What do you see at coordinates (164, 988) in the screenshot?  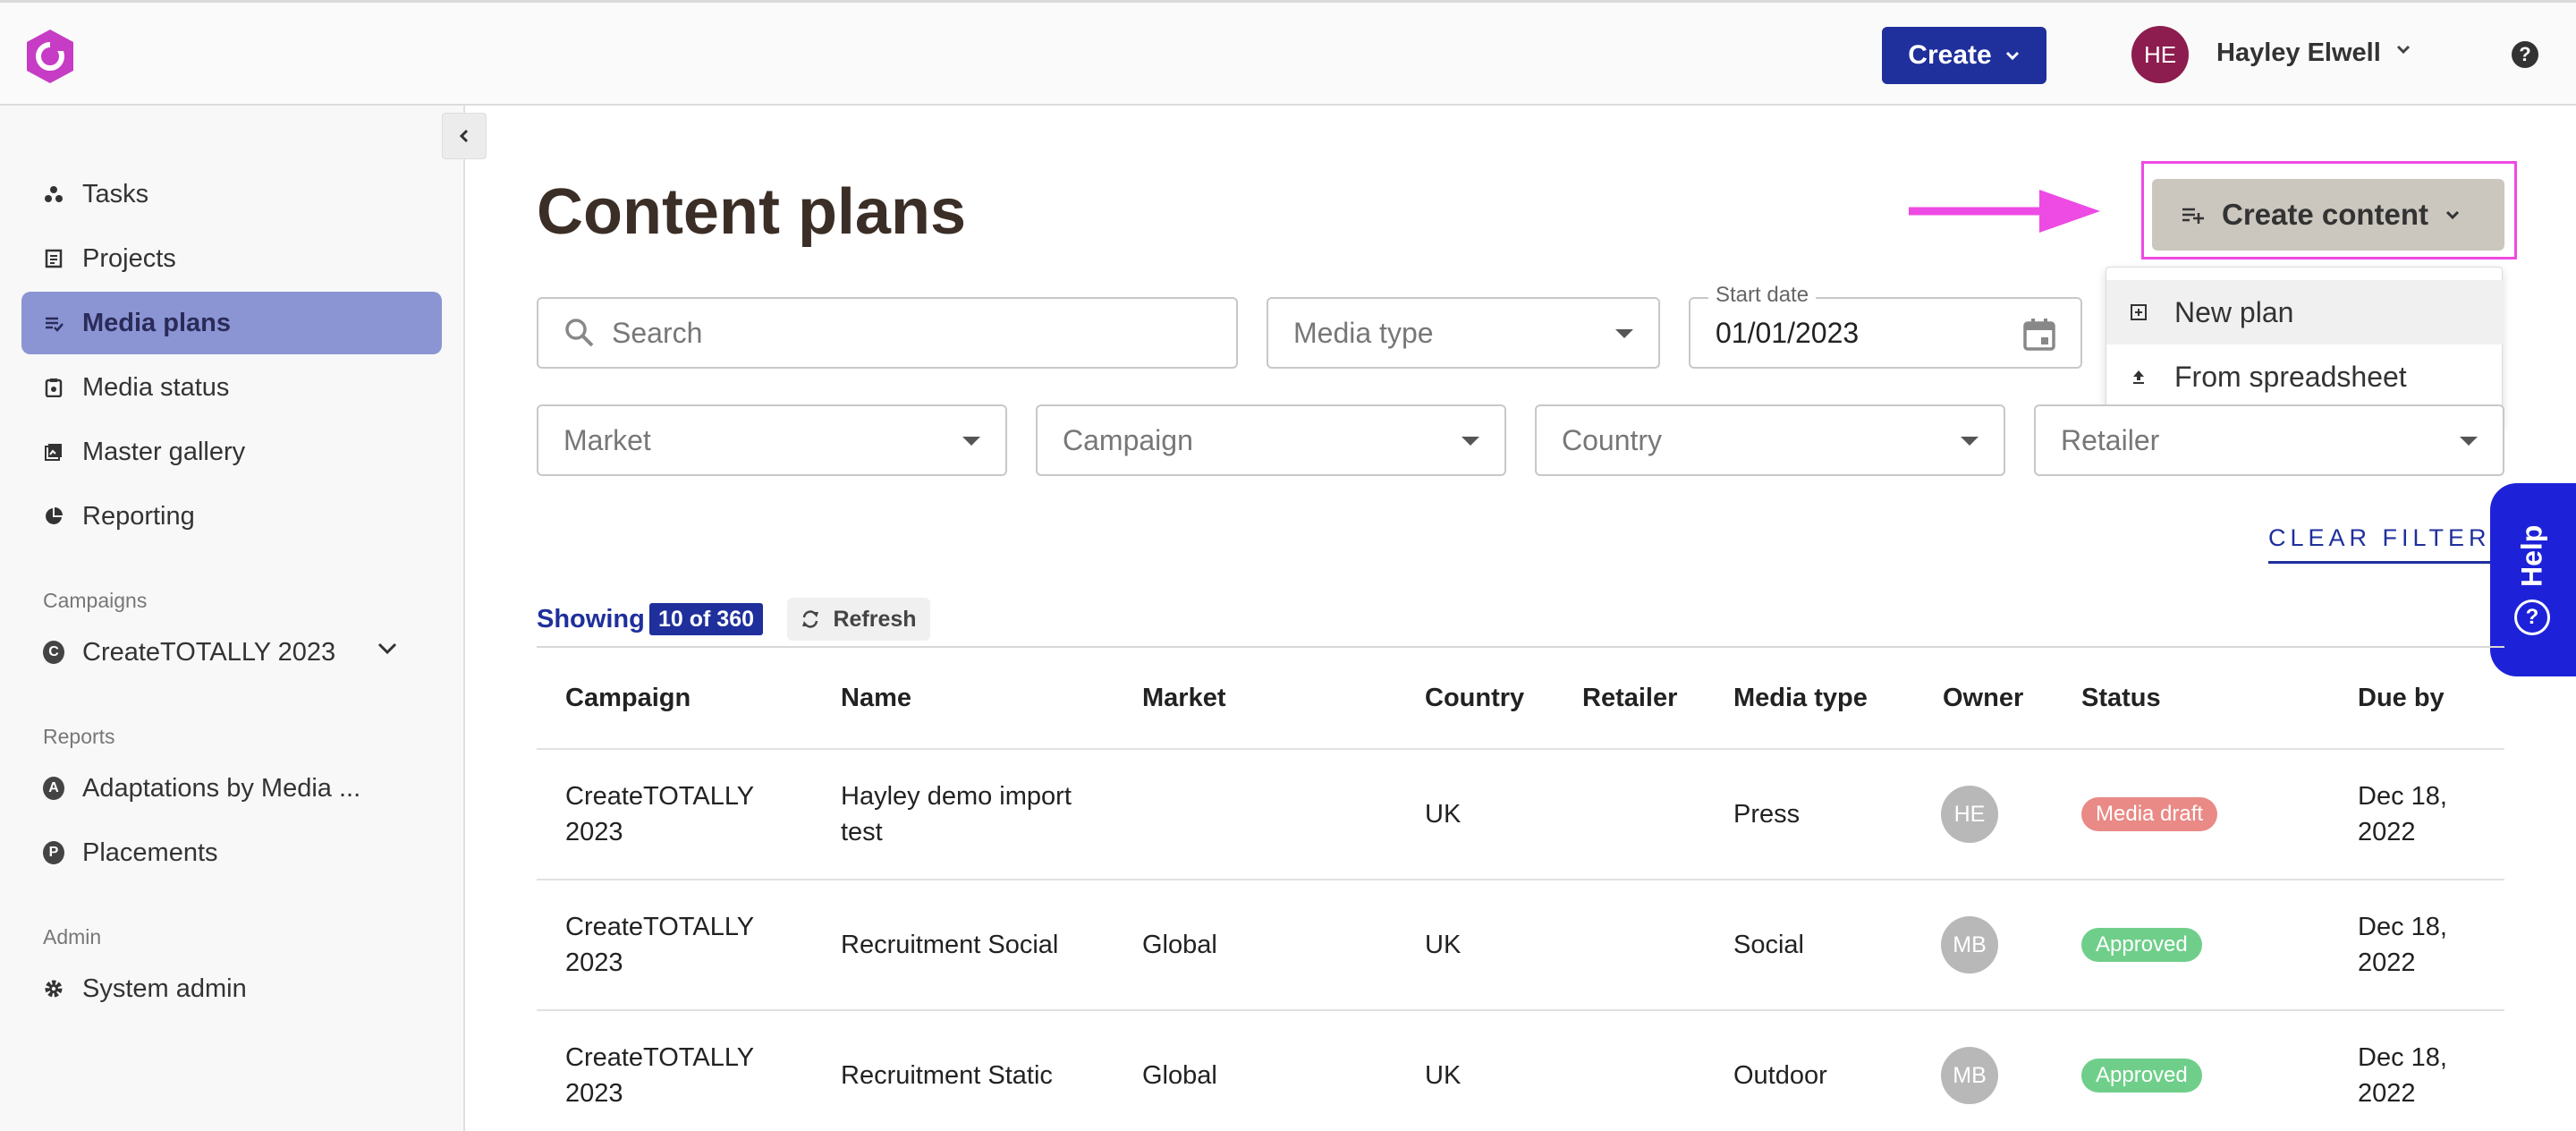 I see `sidebar-item-label: System admin` at bounding box center [164, 988].